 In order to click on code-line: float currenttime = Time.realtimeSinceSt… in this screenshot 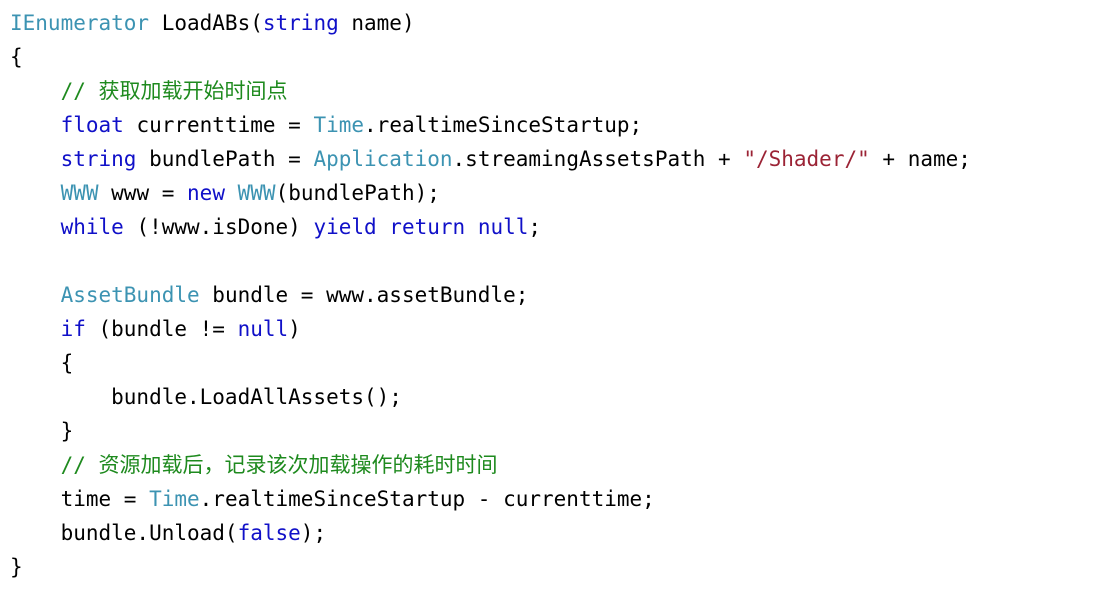, I will do `click(550, 125)`.